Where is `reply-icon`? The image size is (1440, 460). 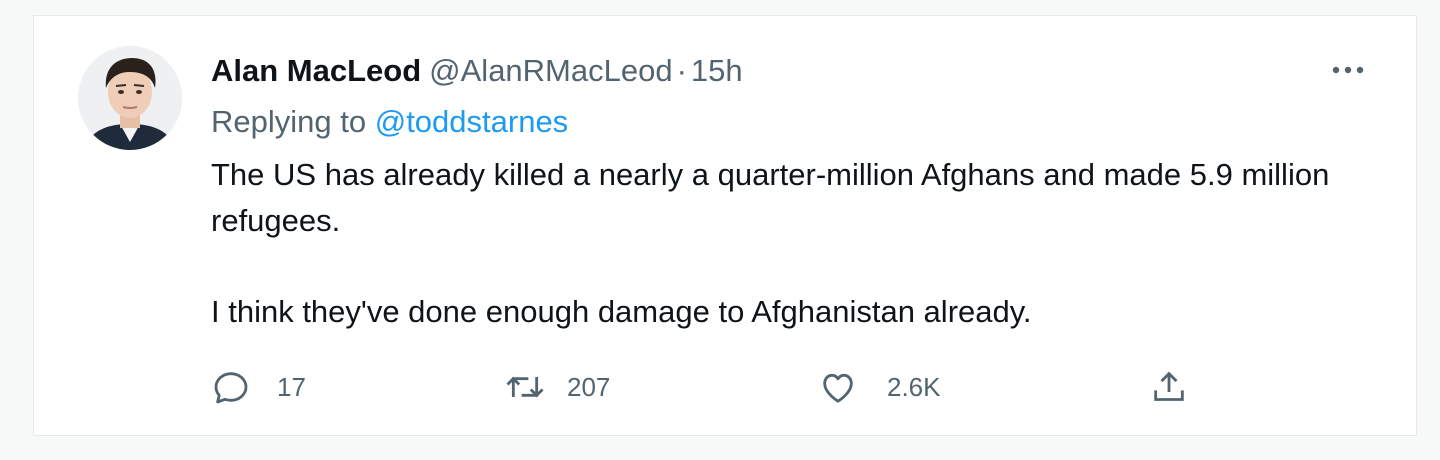
reply-icon is located at coordinates (231, 387).